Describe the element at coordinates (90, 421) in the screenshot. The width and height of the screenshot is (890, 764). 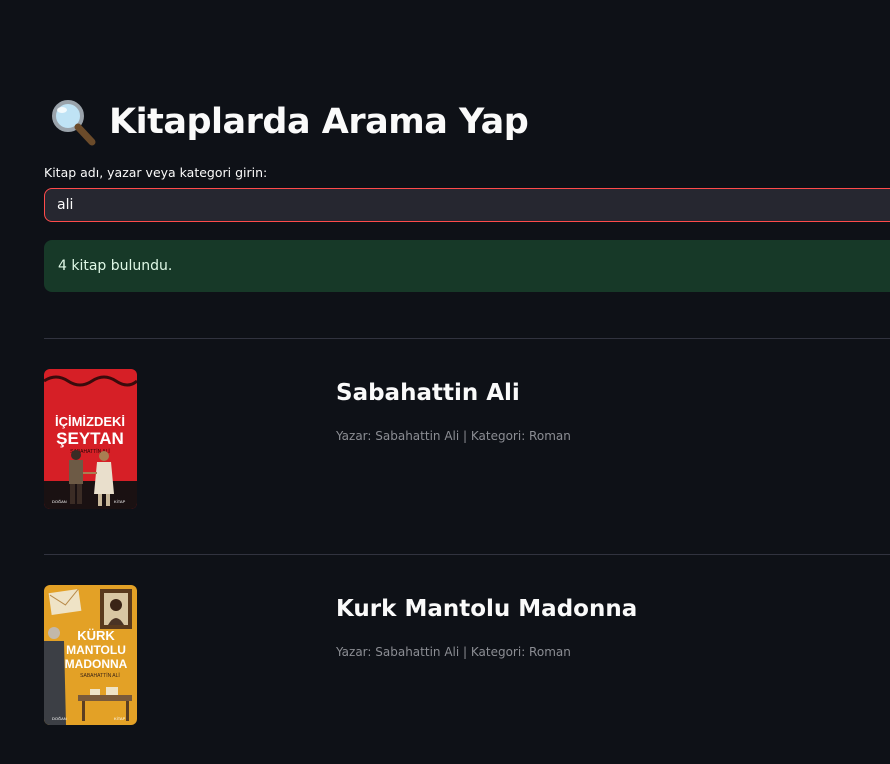
I see `cover-title-line1: İÇİMİZDEKİ` at that location.